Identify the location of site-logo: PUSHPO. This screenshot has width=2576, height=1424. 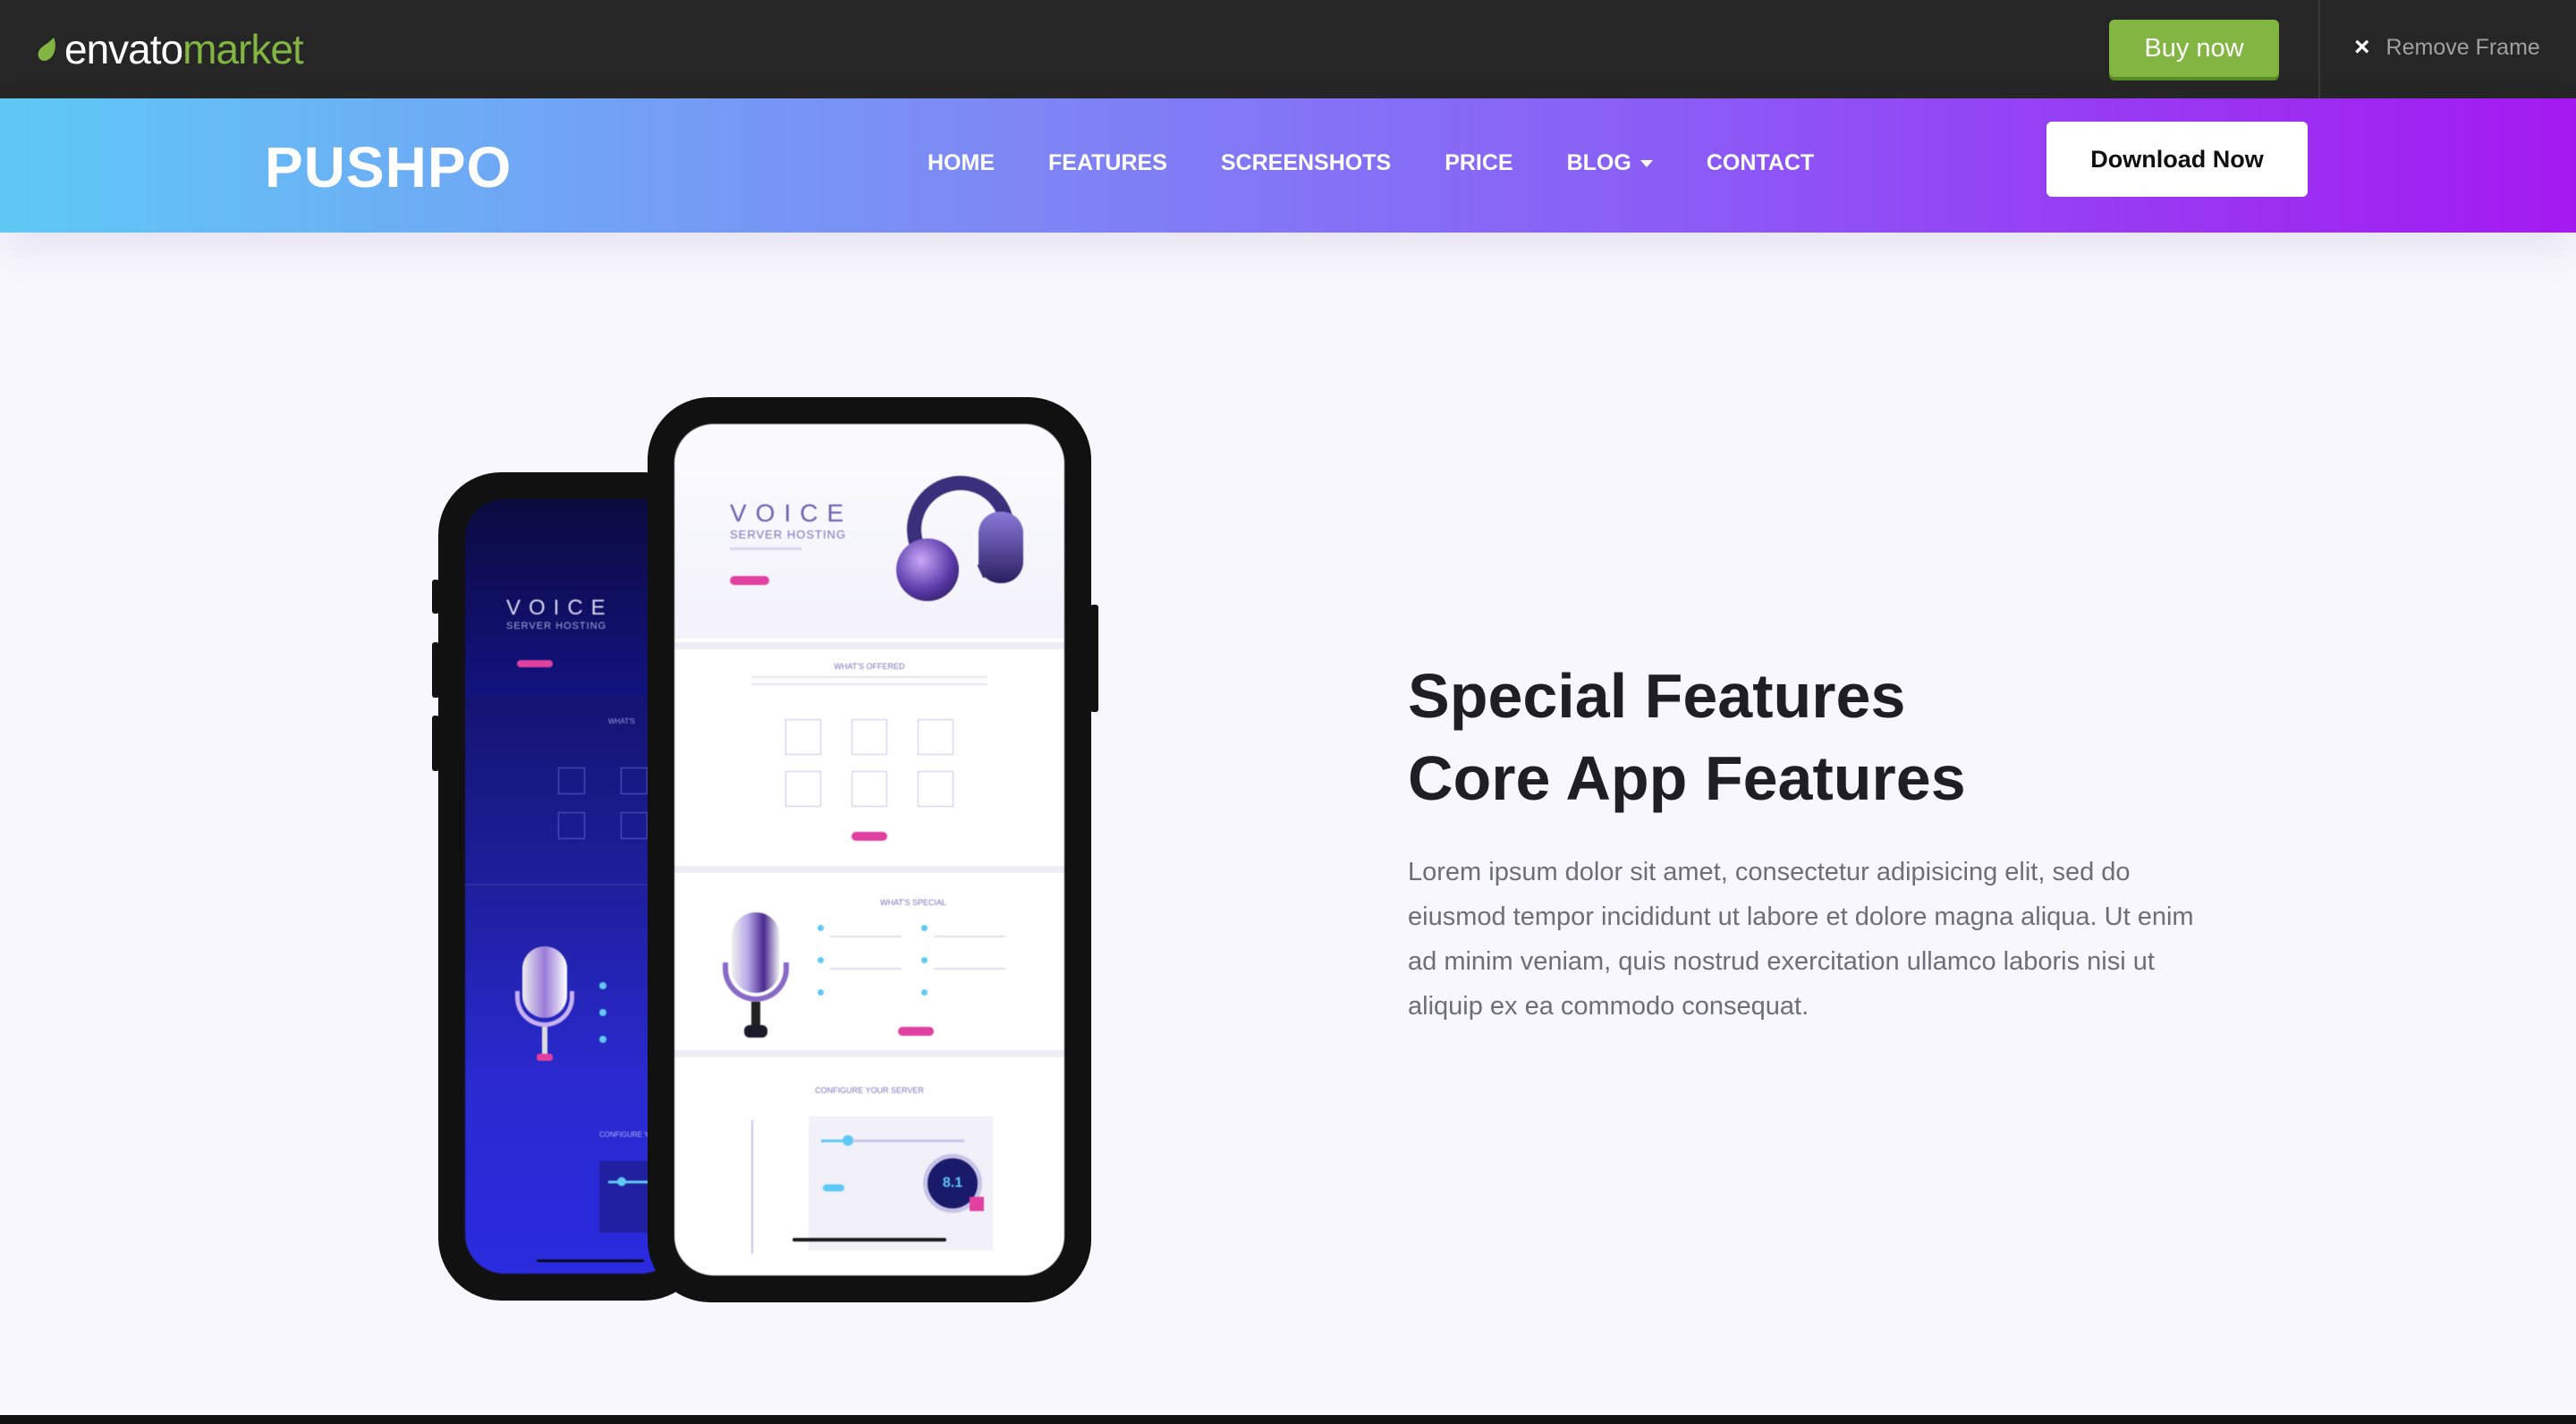
(388, 167).